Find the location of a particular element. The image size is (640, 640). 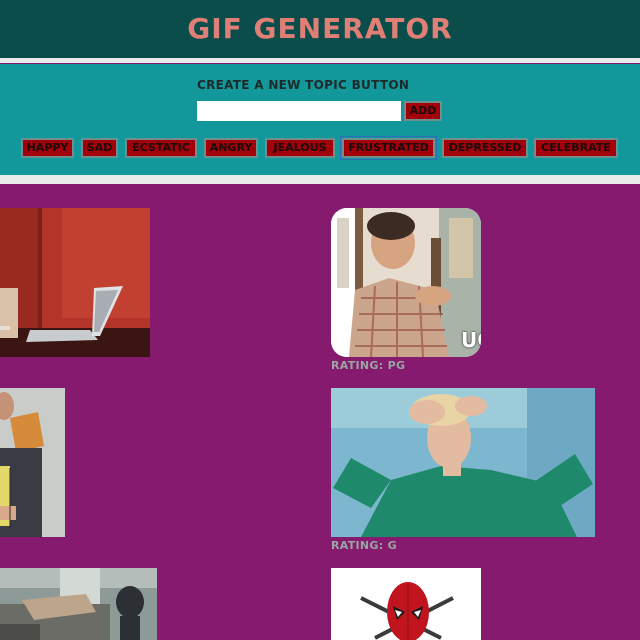

gif-laptop-office is located at coordinates (75, 282).